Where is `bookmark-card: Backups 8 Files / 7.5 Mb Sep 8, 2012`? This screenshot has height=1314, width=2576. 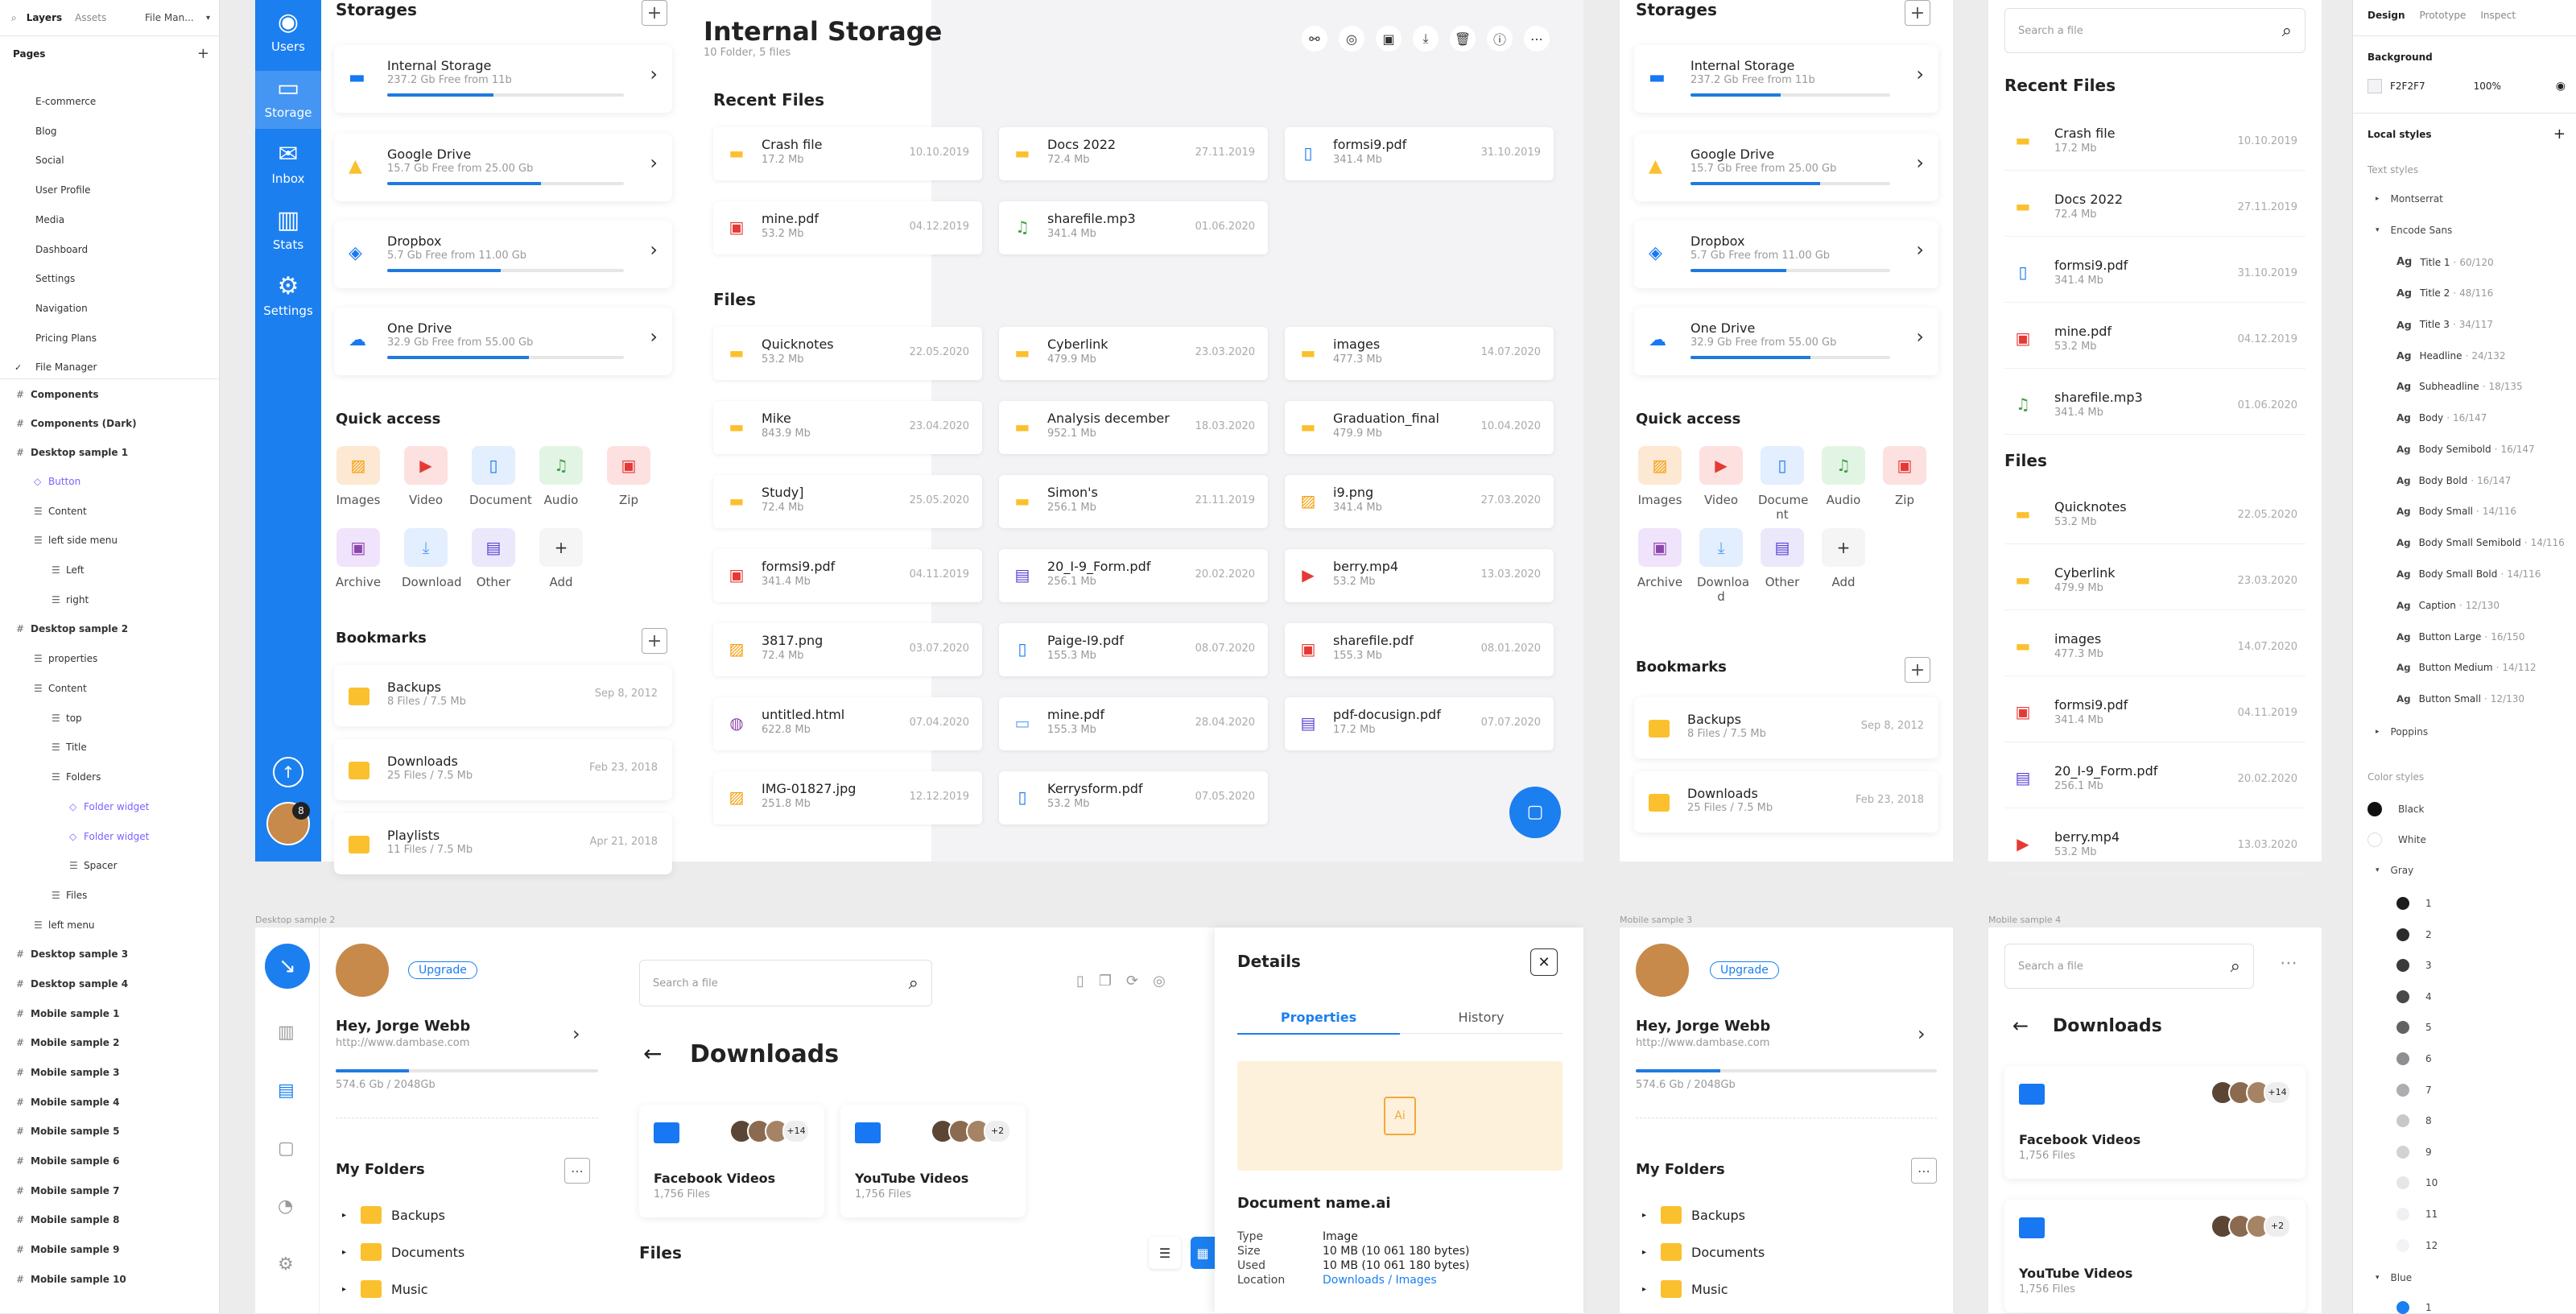
bookmark-card: Backups 8 Files / 7.5 Mb Sep 8, 2012 is located at coordinates (1786, 727).